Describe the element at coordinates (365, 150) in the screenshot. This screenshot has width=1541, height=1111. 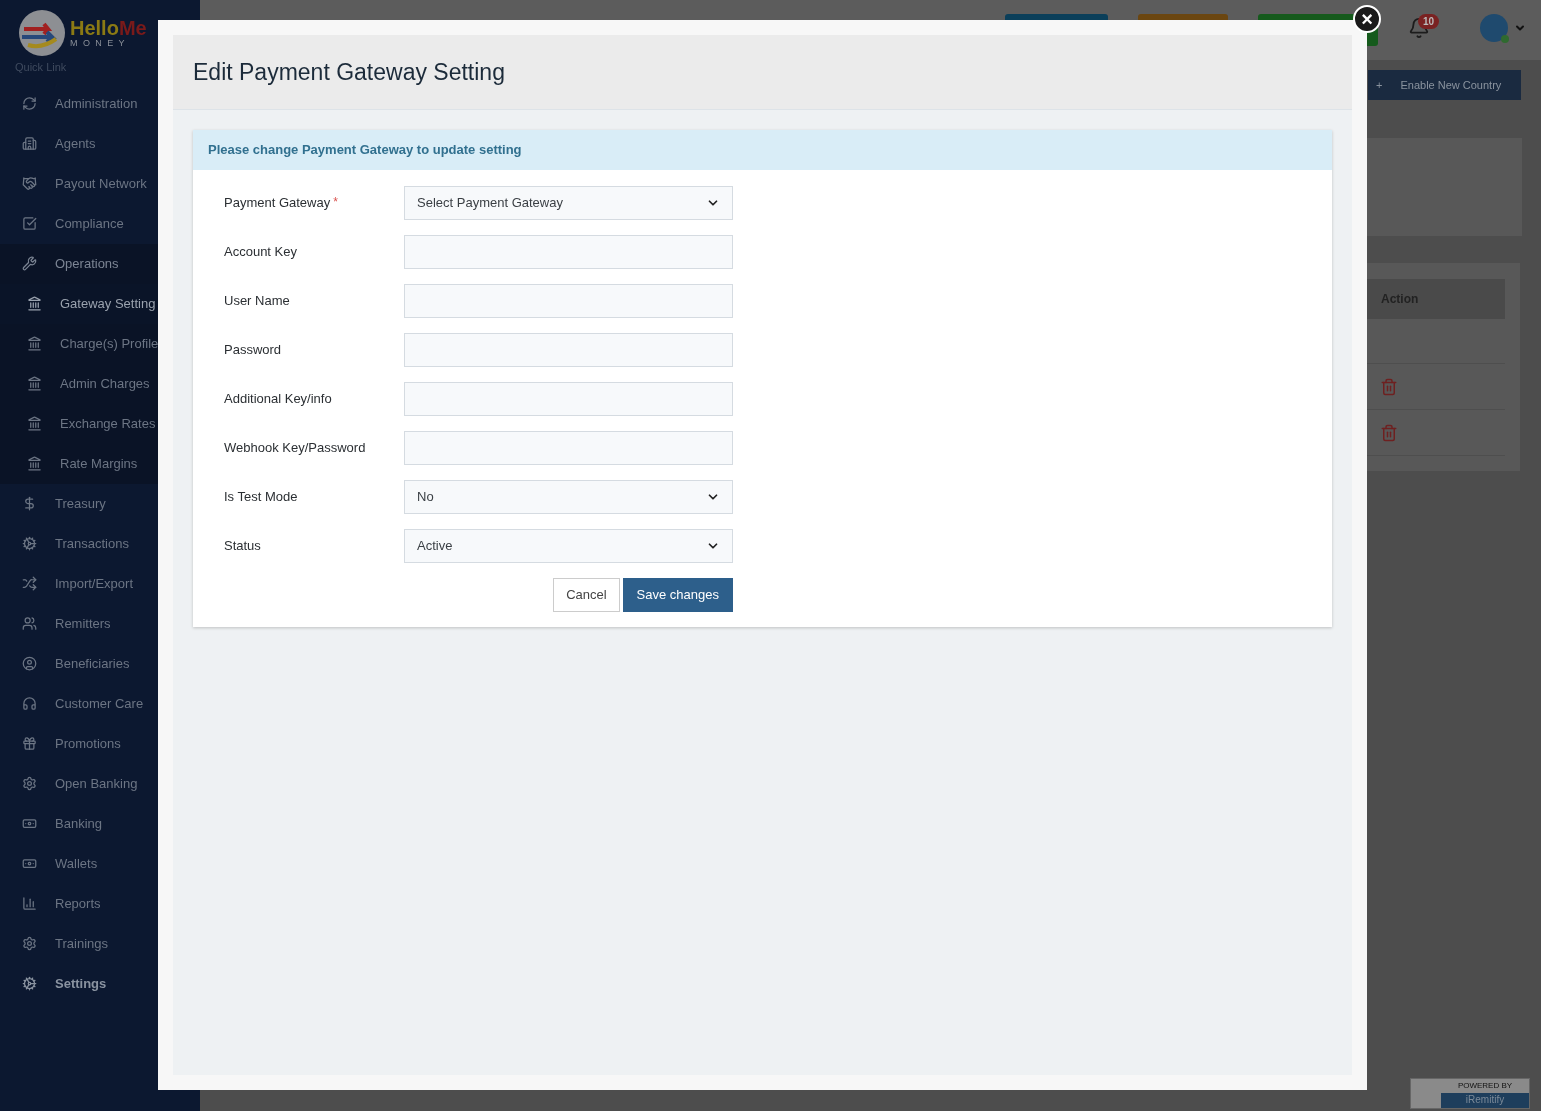
I see `alert-text: Please change Payment Gateway to update setting` at that location.